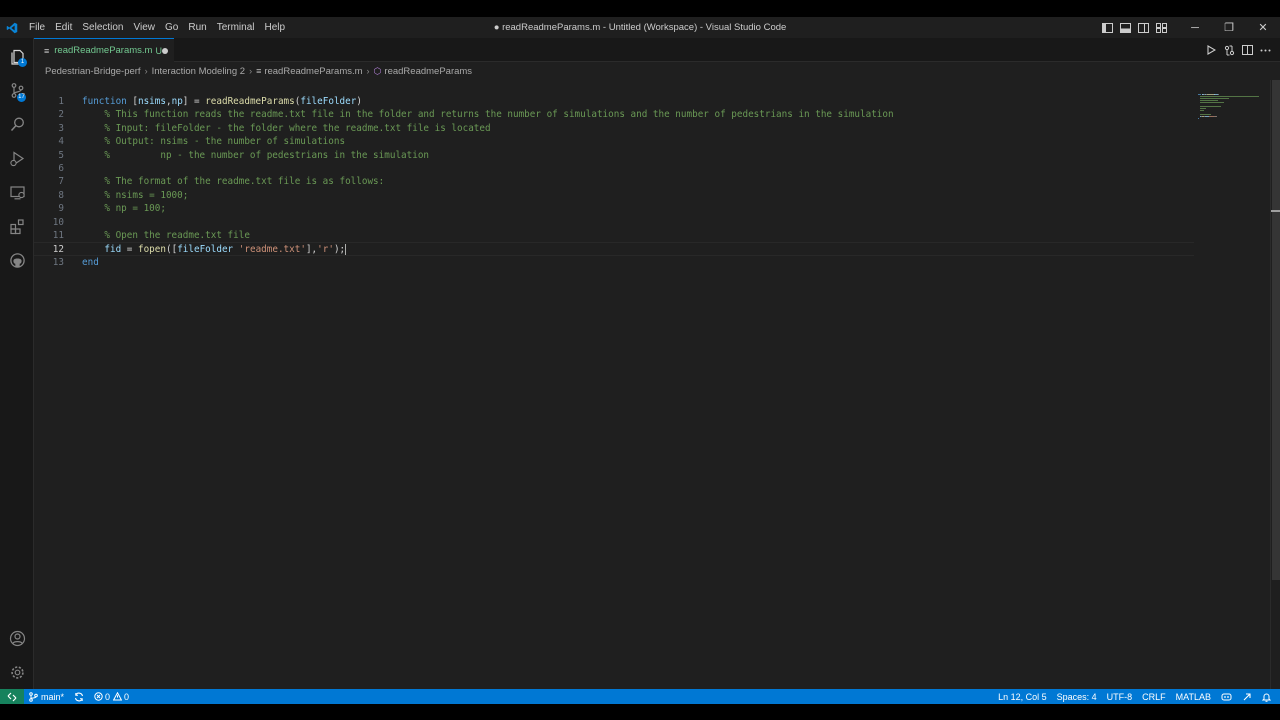 The width and height of the screenshot is (1280, 720). Describe the element at coordinates (614, 195) in the screenshot. I see `code-line: 8 % nsims = 1000;` at that location.